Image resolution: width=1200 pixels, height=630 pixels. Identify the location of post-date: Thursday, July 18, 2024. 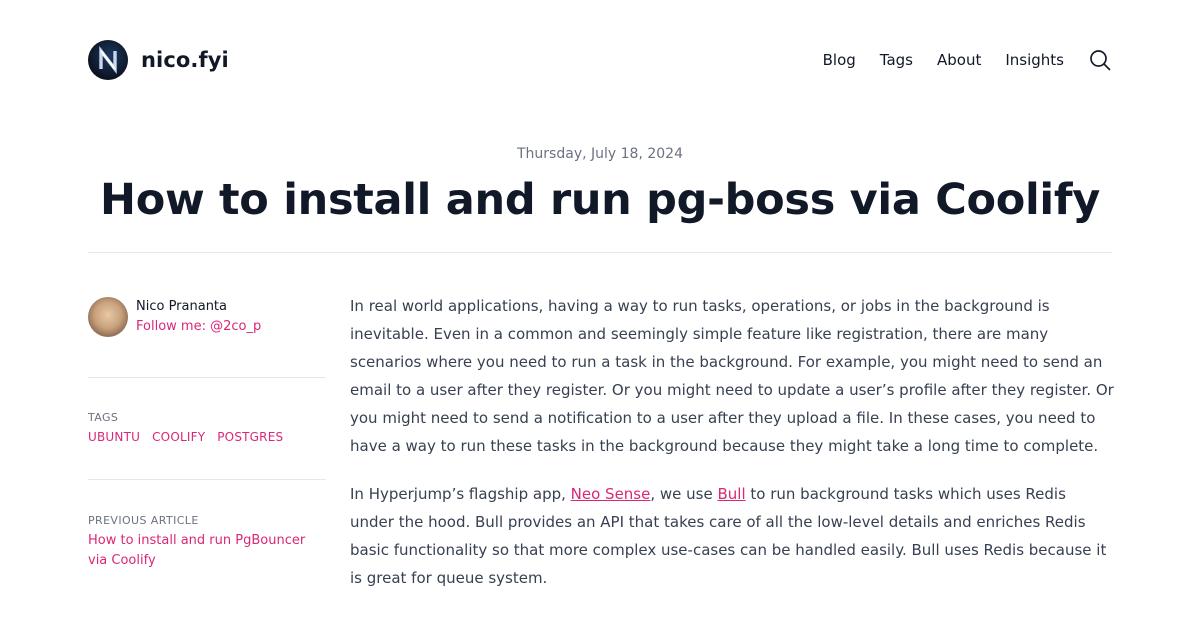
(600, 154).